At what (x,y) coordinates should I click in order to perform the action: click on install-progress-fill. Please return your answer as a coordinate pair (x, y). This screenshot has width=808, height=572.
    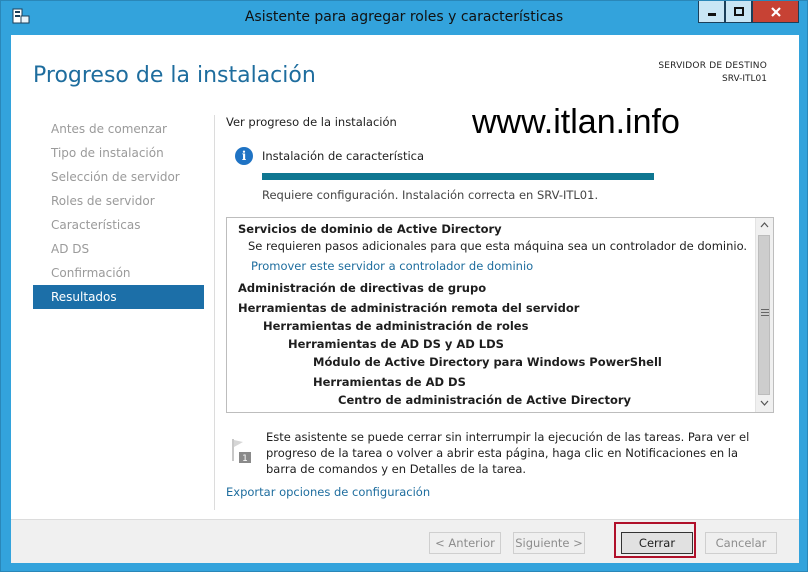
    Looking at the image, I should click on (458, 176).